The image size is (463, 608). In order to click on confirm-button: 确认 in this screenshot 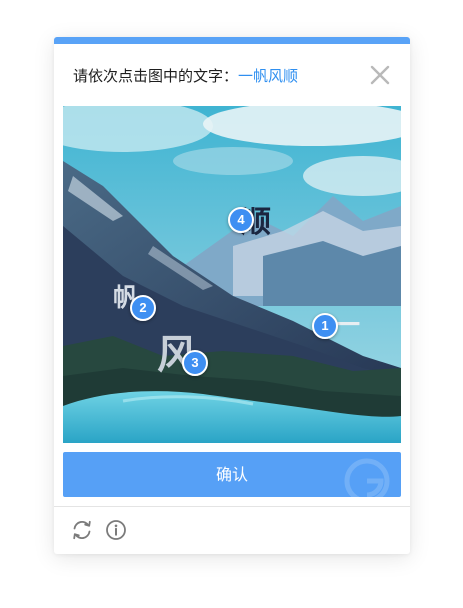, I will do `click(232, 474)`.